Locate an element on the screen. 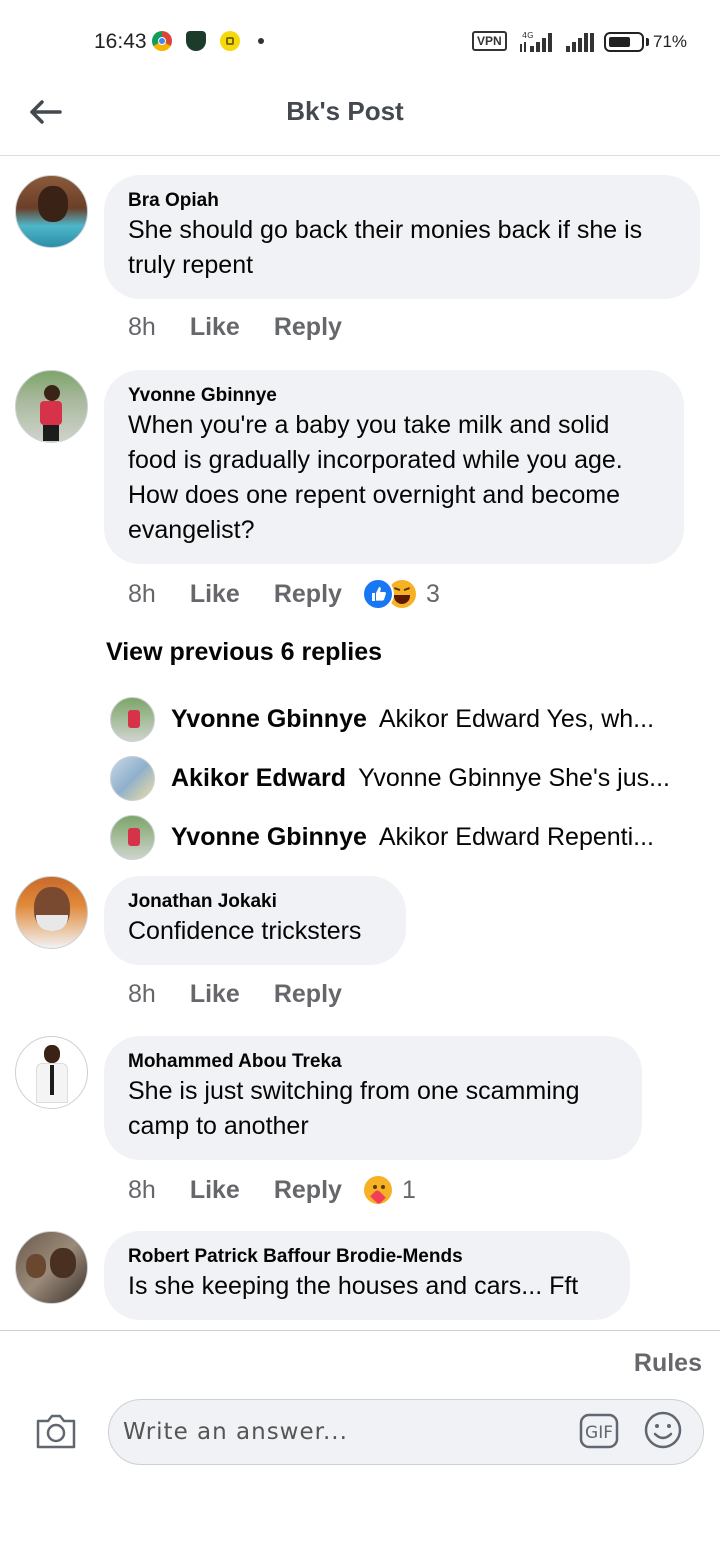 This screenshot has width=720, height=1560. comment-text-line: evangelist? is located at coordinates (191, 530).